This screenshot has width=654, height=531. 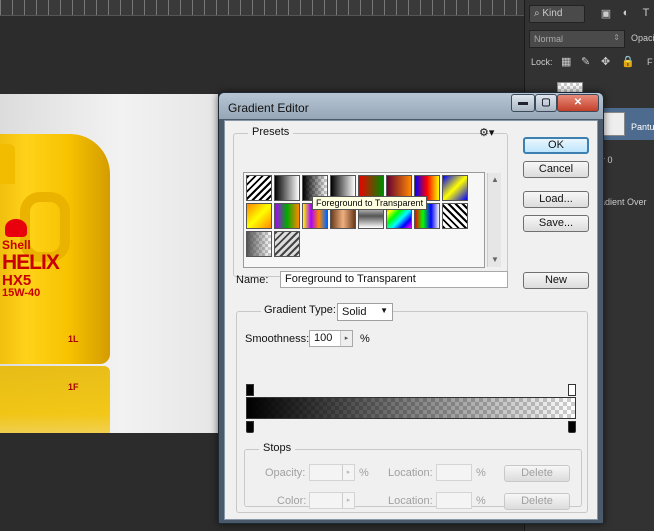 I want to click on presets-label: Presets, so click(x=271, y=132).